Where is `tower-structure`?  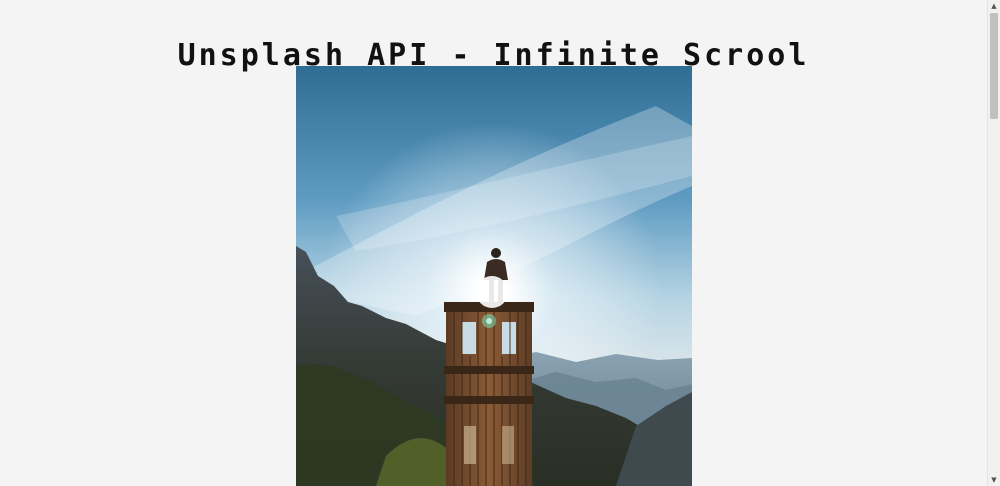 tower-structure is located at coordinates (489, 394).